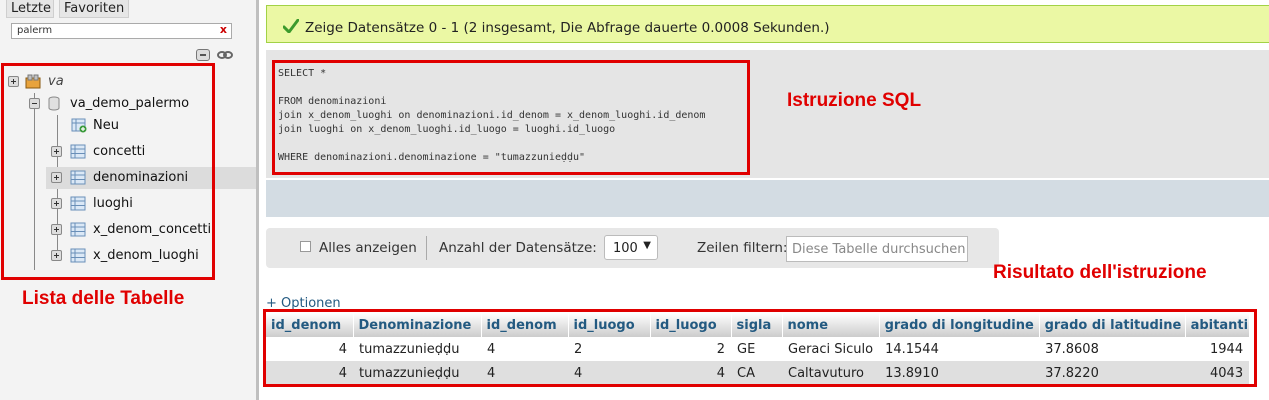 The width and height of the screenshot is (1269, 400). I want to click on annotation-statement-result: Risultato dell'istruzione, so click(1100, 272).